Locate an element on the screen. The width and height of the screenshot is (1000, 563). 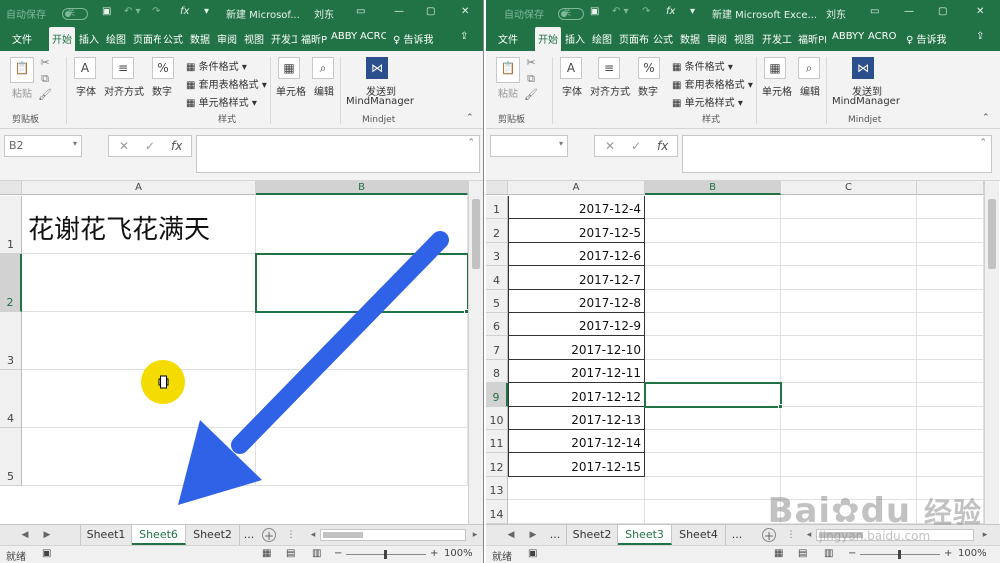
pointer-arrow-shaft is located at coordinates (340, 342).